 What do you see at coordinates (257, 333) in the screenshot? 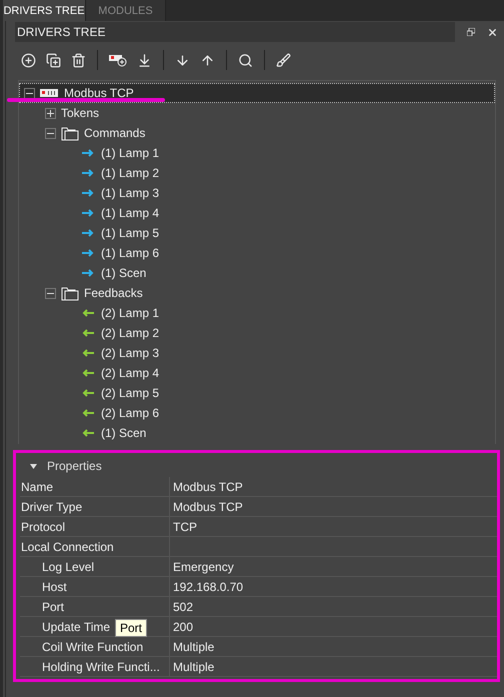
I see `tree-item: (2) Lamp 2` at bounding box center [257, 333].